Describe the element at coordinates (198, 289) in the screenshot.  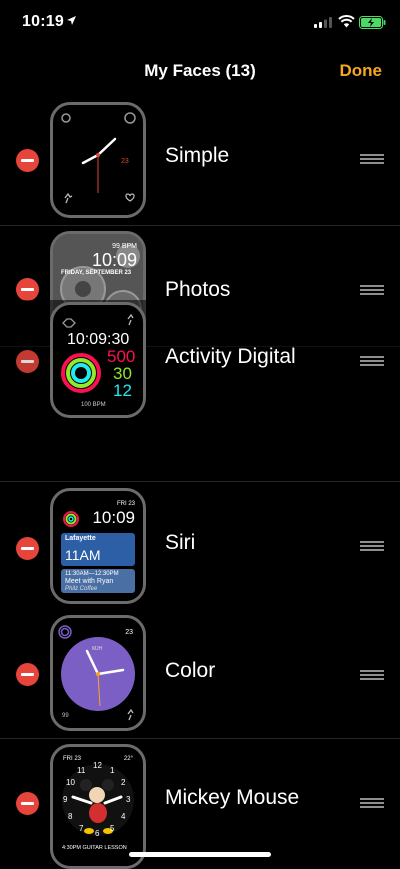
I see `face-name: Photos` at that location.